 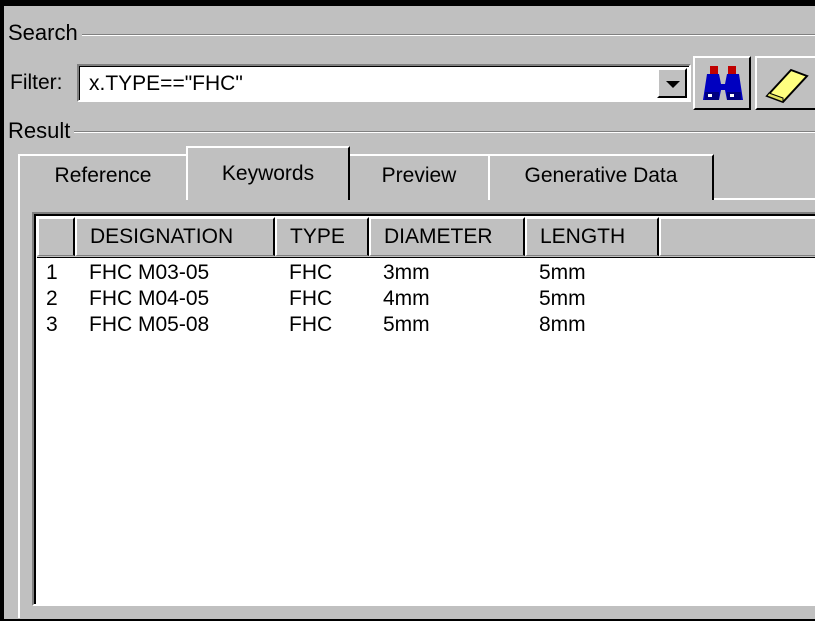 What do you see at coordinates (103, 177) in the screenshot?
I see `tab-reference: Reference` at bounding box center [103, 177].